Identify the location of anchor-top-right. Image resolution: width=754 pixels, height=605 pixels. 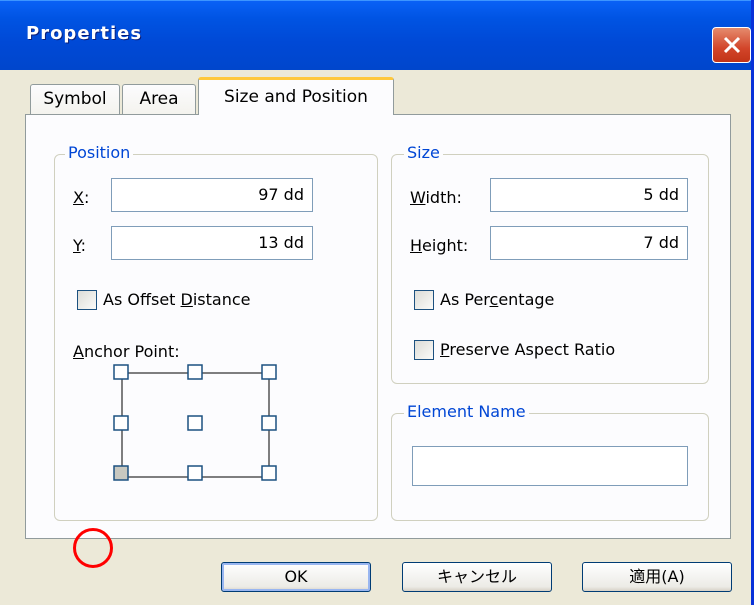
(269, 372).